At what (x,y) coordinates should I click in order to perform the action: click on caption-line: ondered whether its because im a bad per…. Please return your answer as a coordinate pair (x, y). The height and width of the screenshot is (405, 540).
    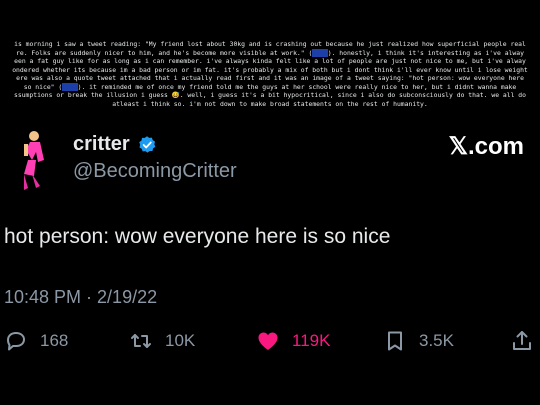
    Looking at the image, I should click on (270, 70).